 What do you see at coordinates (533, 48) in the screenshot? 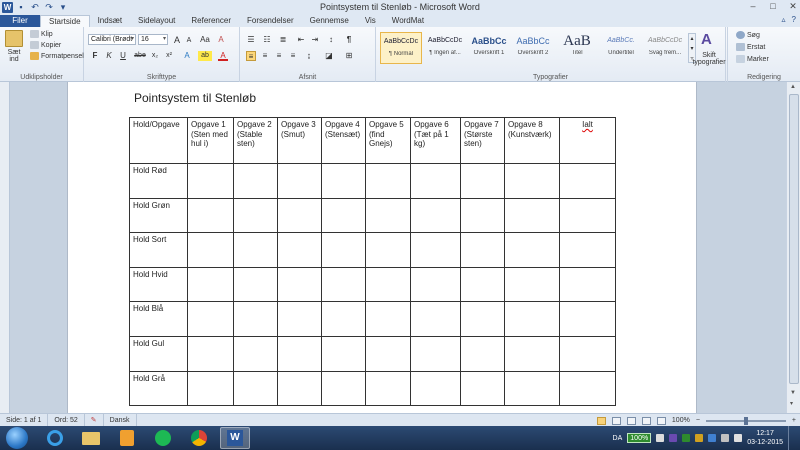
I see `style-heading-2: AaBbCc Overskrift 2` at bounding box center [533, 48].